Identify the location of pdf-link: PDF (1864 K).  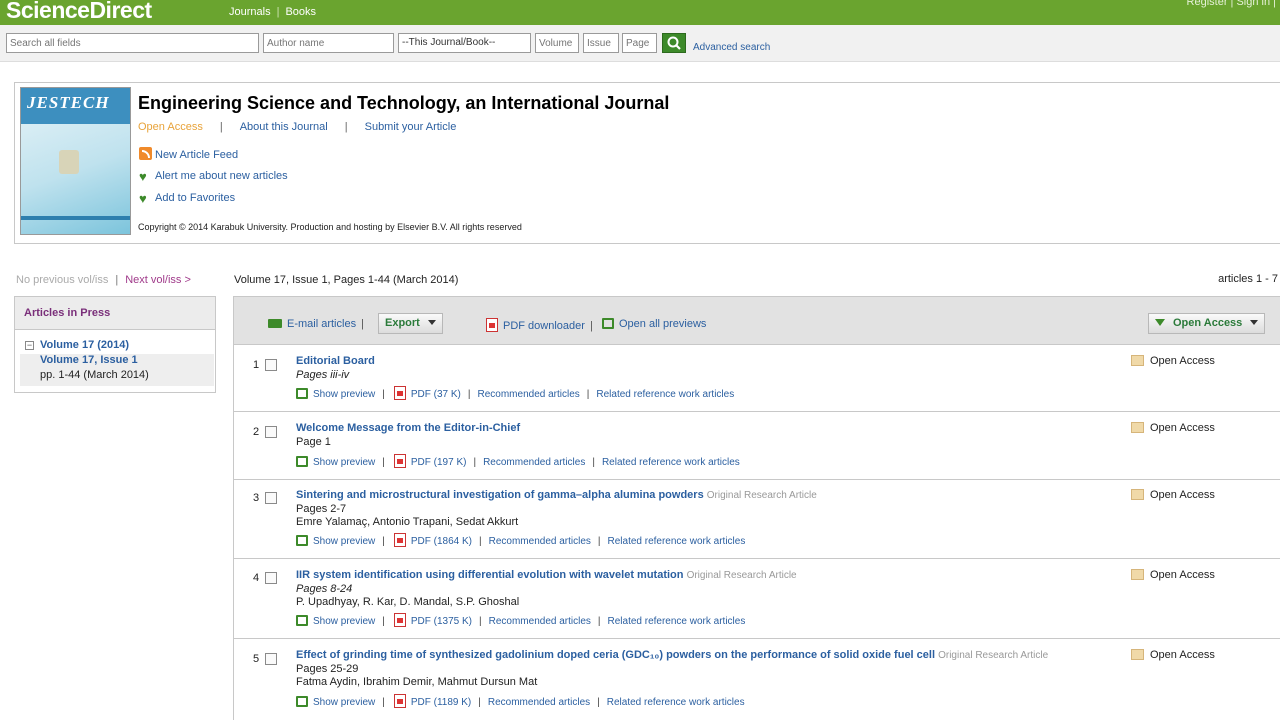
(441, 541).